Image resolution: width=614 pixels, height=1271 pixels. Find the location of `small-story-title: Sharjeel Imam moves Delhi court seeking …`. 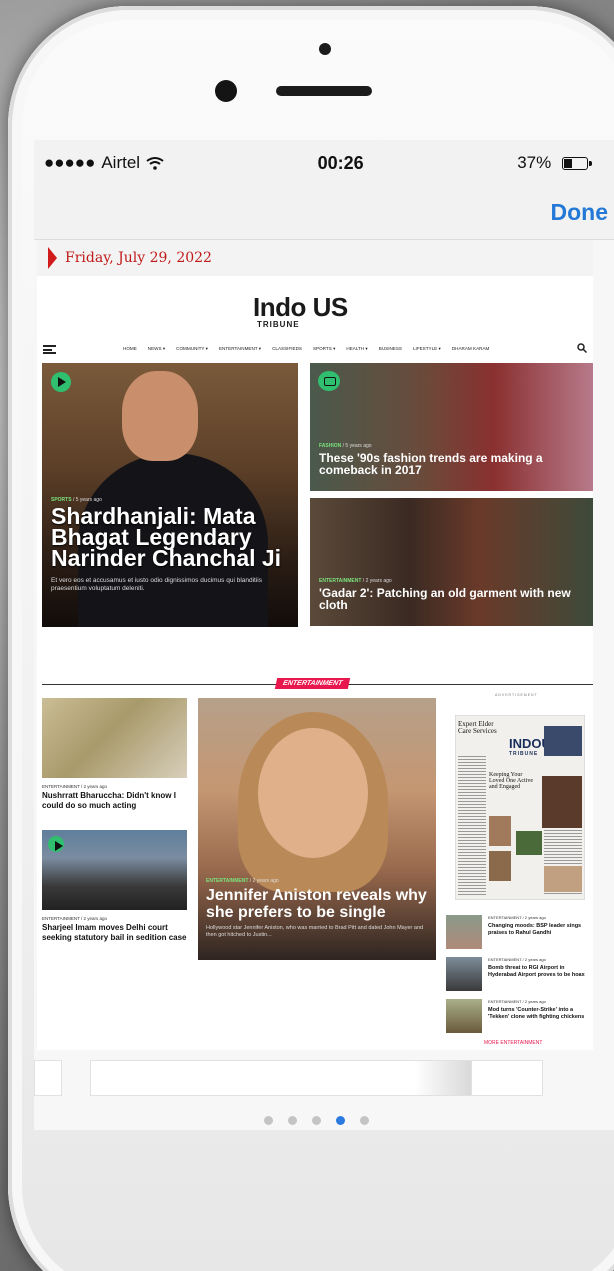

small-story-title: Sharjeel Imam moves Delhi court seeking … is located at coordinates (115, 933).